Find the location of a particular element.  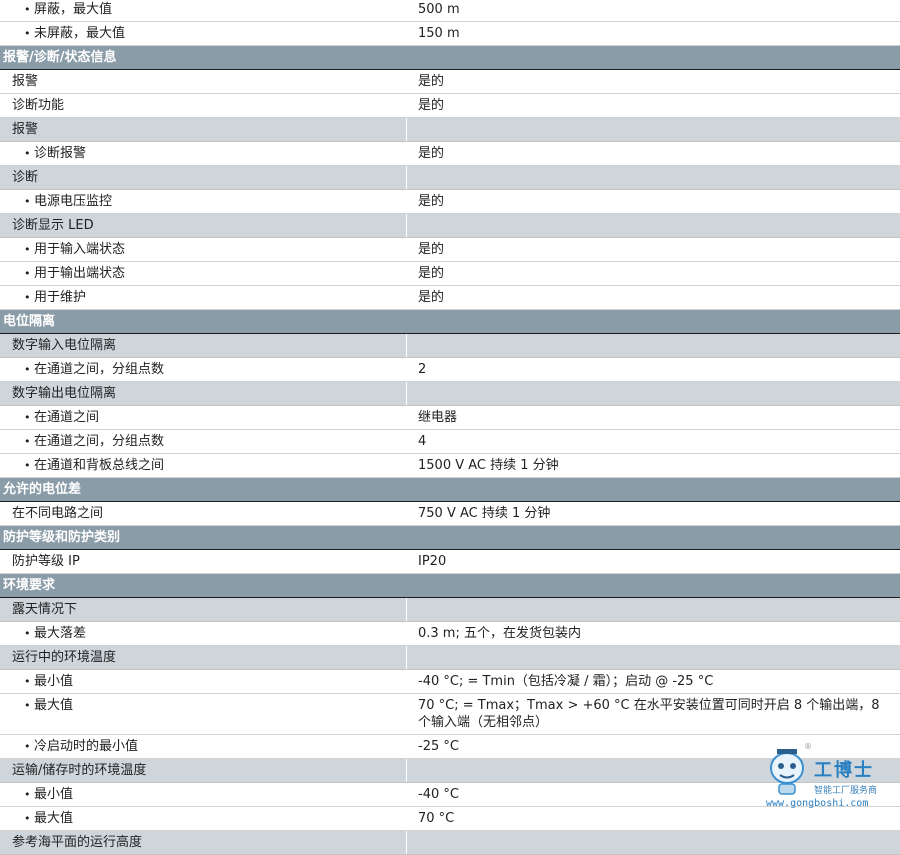

subsection-row: 诊断显示 LED is located at coordinates (450, 226).